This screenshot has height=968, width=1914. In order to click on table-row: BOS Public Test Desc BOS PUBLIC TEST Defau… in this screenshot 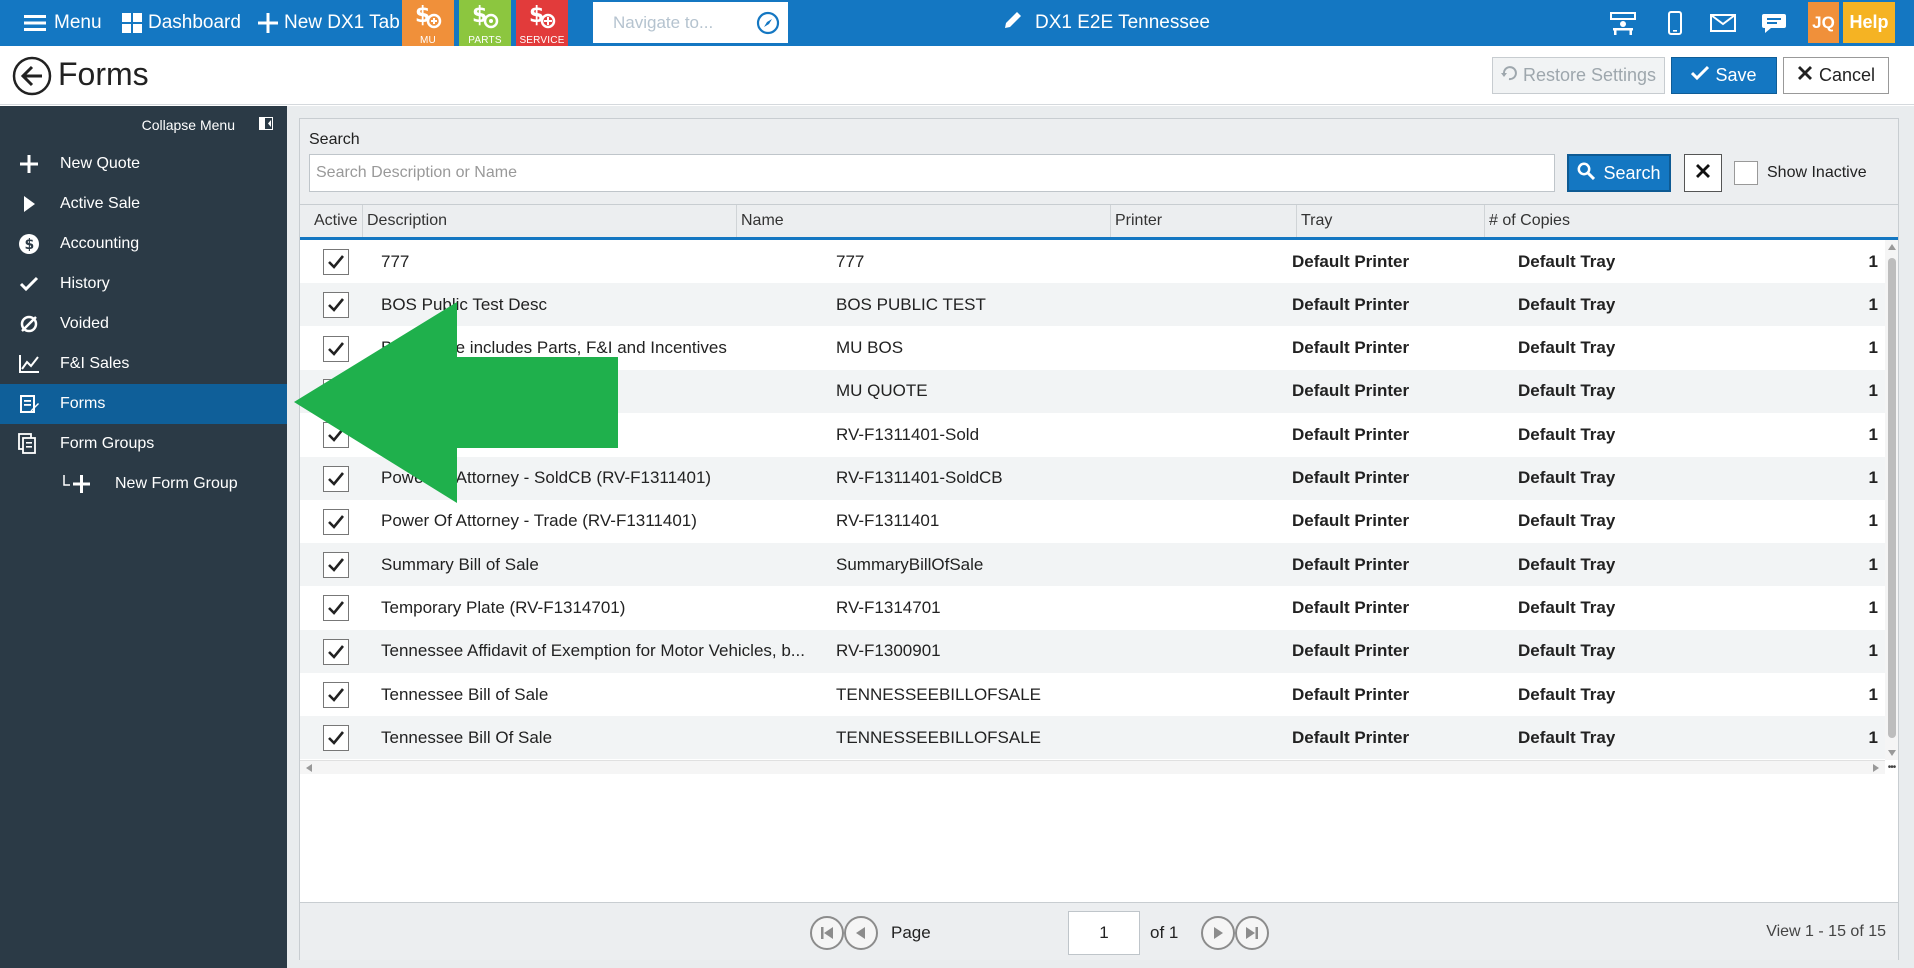, I will do `click(1092, 305)`.